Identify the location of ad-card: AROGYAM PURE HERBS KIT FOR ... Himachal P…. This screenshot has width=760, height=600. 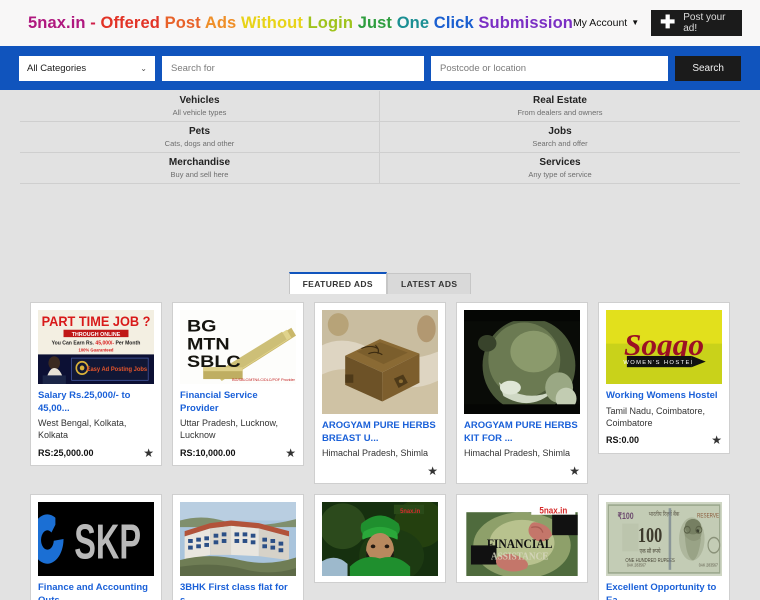
(522, 393).